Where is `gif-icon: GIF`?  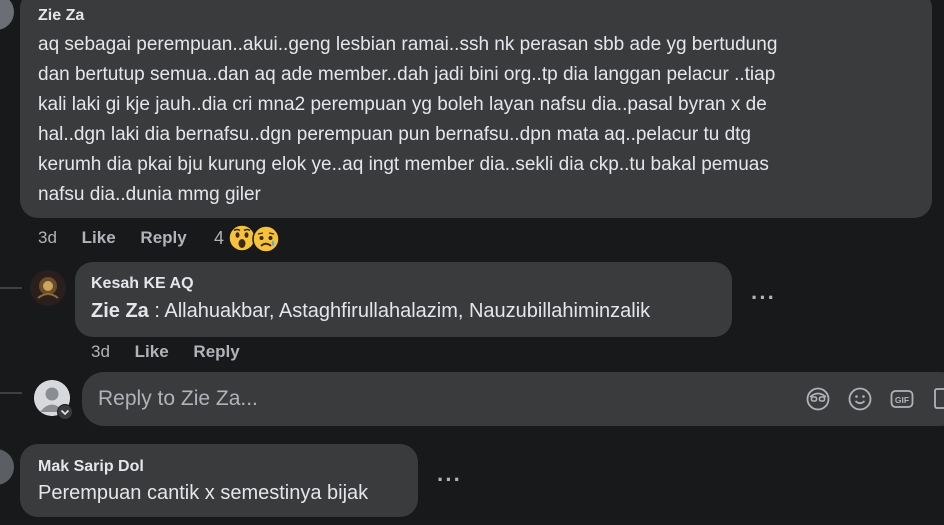 gif-icon: GIF is located at coordinates (902, 399).